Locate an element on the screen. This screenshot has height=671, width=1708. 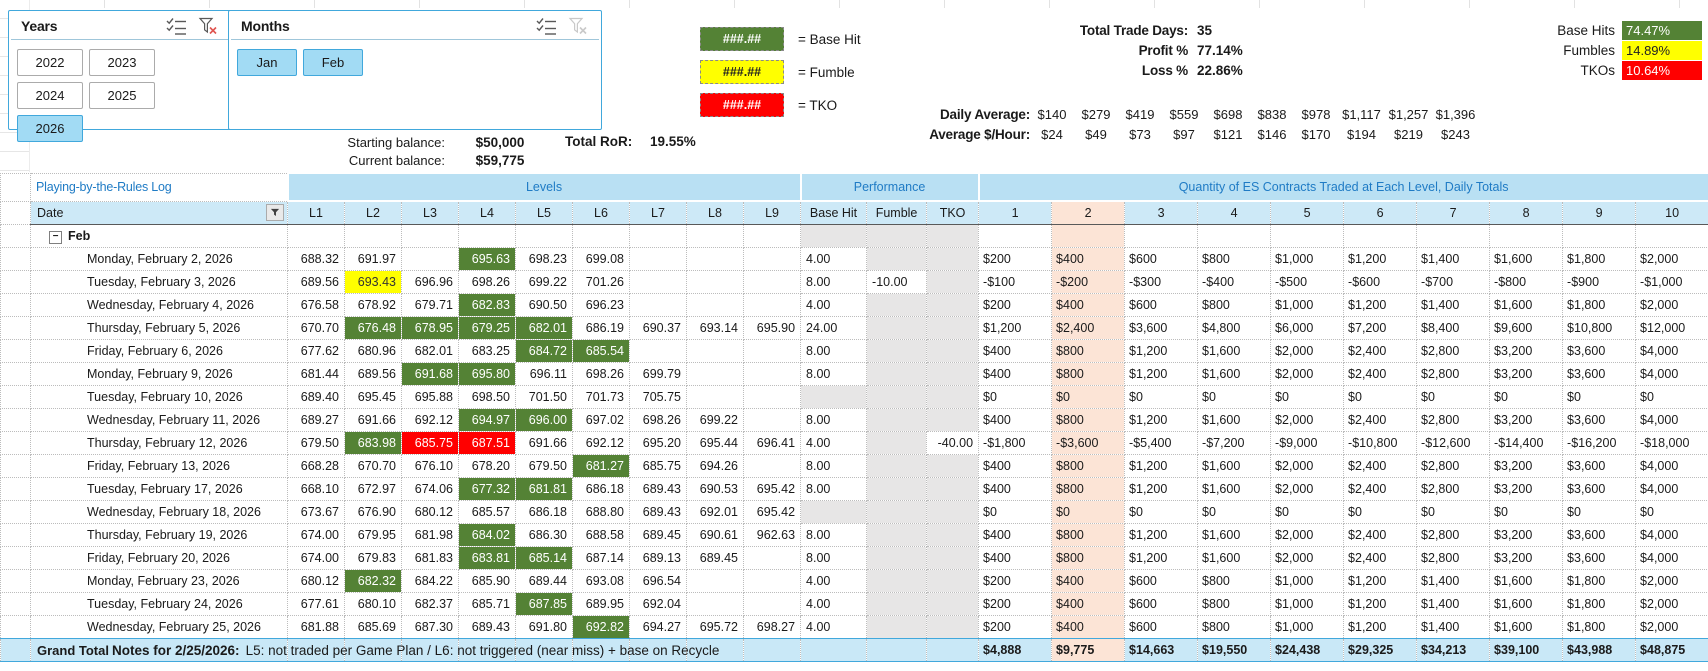
level-cell: 678.95 is located at coordinates (430, 328).